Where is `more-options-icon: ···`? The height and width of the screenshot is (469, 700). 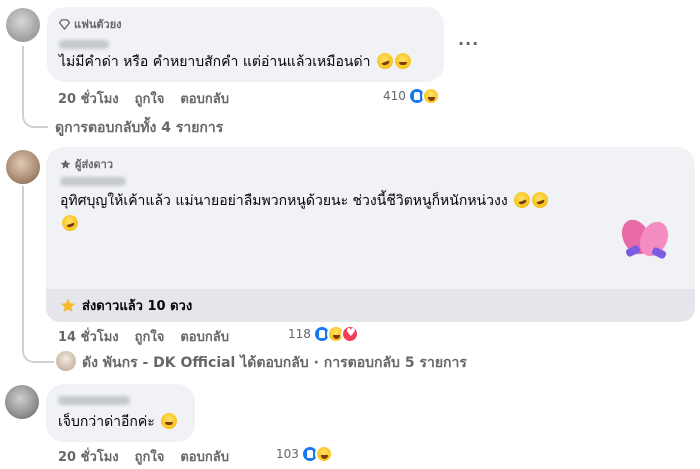 more-options-icon: ··· is located at coordinates (468, 43).